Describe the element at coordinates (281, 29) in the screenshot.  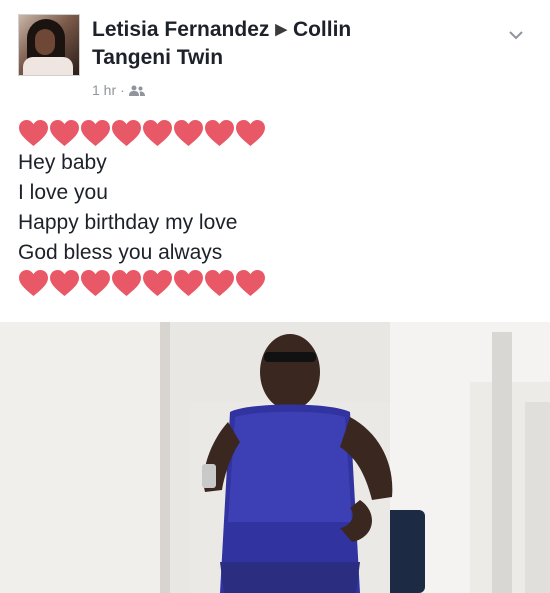
I see `arrow-right-icon: ▶` at that location.